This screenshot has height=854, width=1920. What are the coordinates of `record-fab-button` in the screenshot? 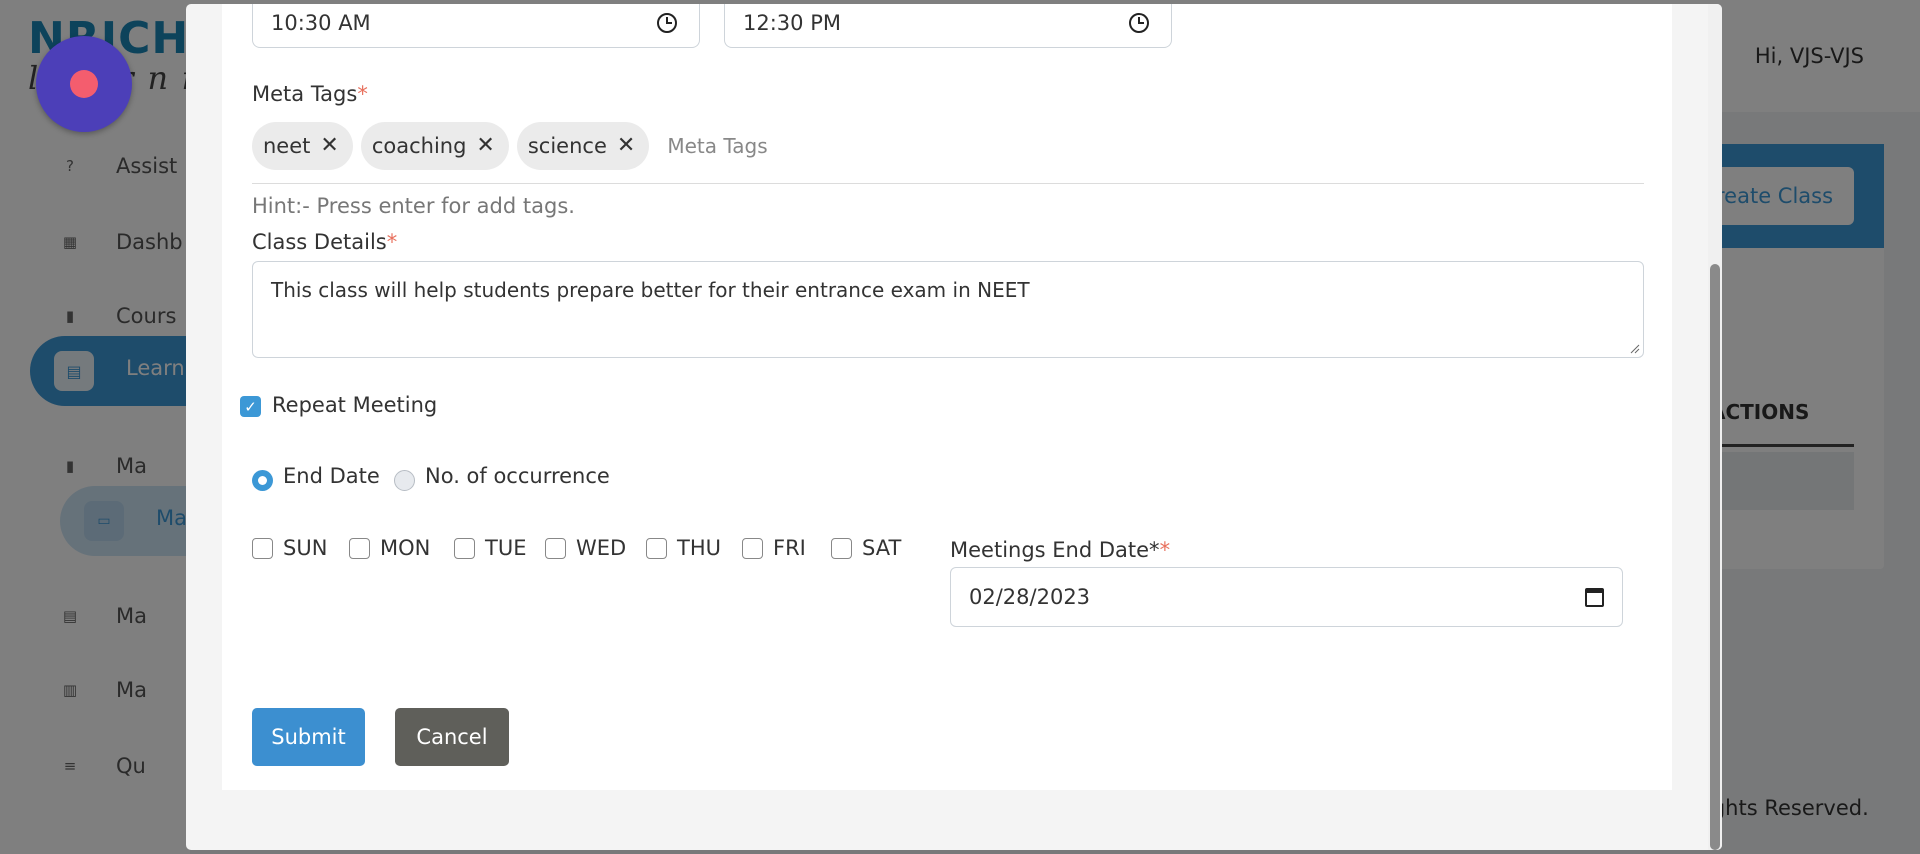 It's located at (84, 84).